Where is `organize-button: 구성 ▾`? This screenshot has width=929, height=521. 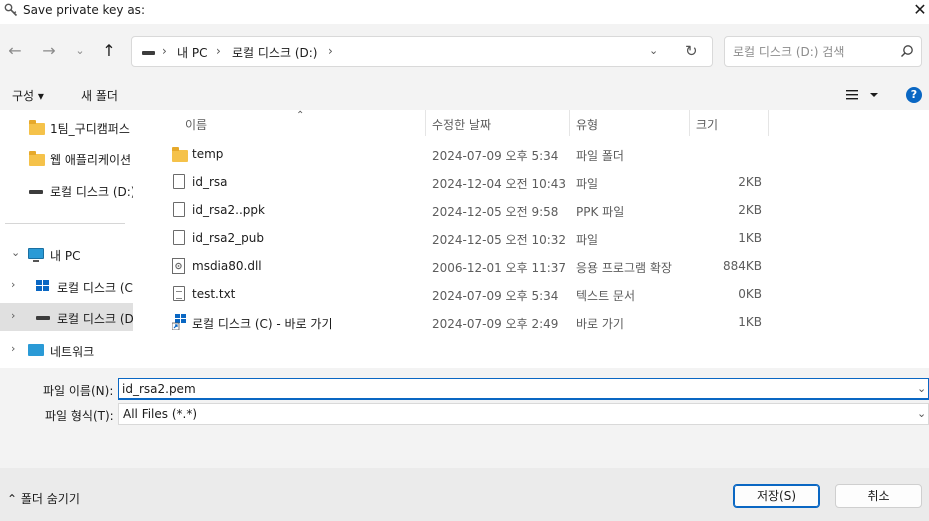 organize-button: 구성 ▾ is located at coordinates (28, 95).